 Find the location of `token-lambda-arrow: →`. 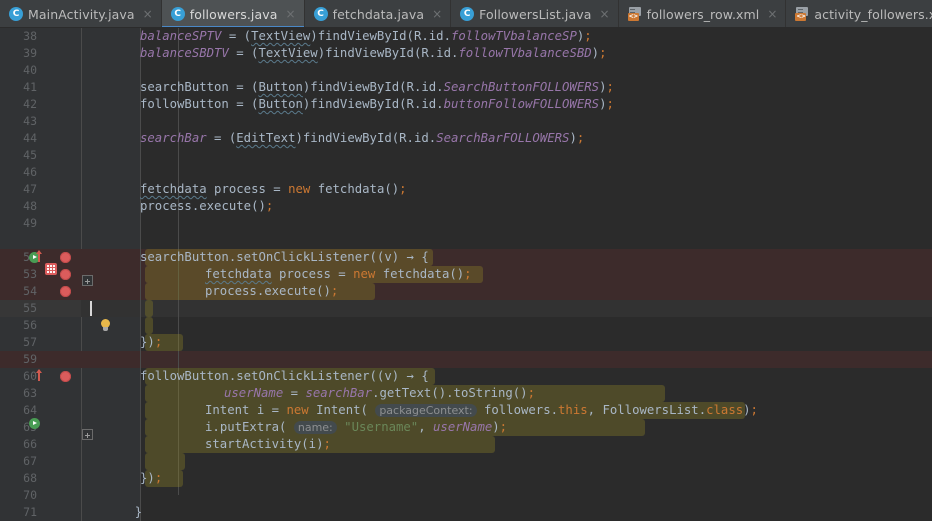

token-lambda-arrow: → is located at coordinates (410, 257).